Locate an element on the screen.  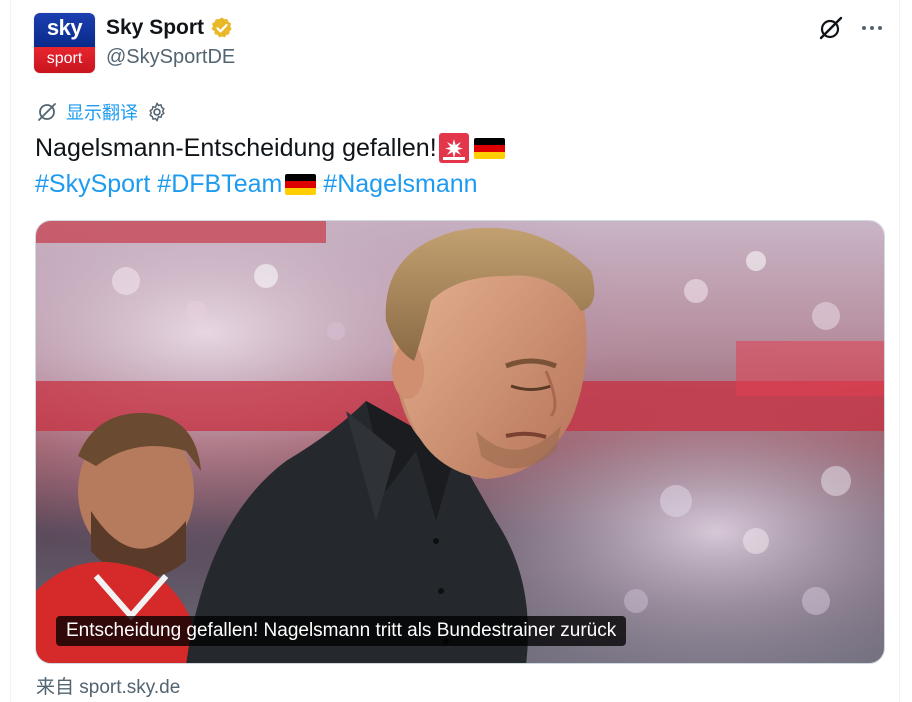
hashtag-dfbteam: #DFBTeam is located at coordinates (219, 184).